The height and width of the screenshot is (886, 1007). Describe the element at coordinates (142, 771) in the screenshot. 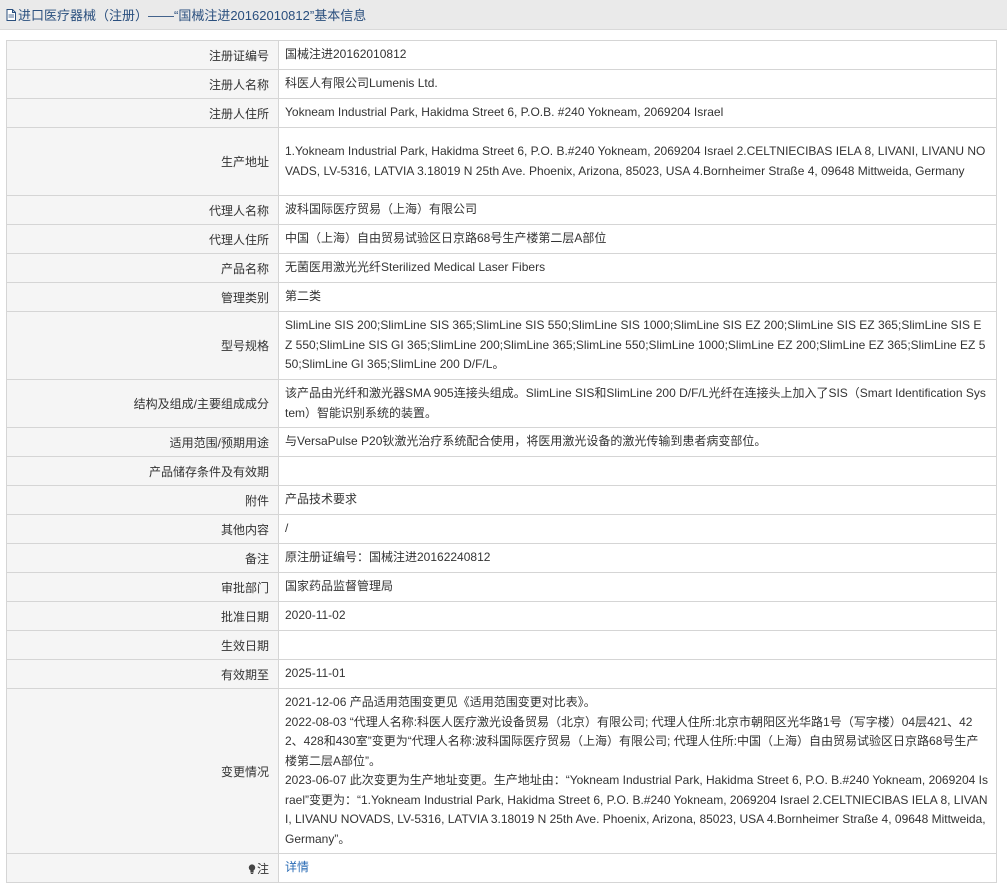

I see `row-label: 变更情况` at that location.